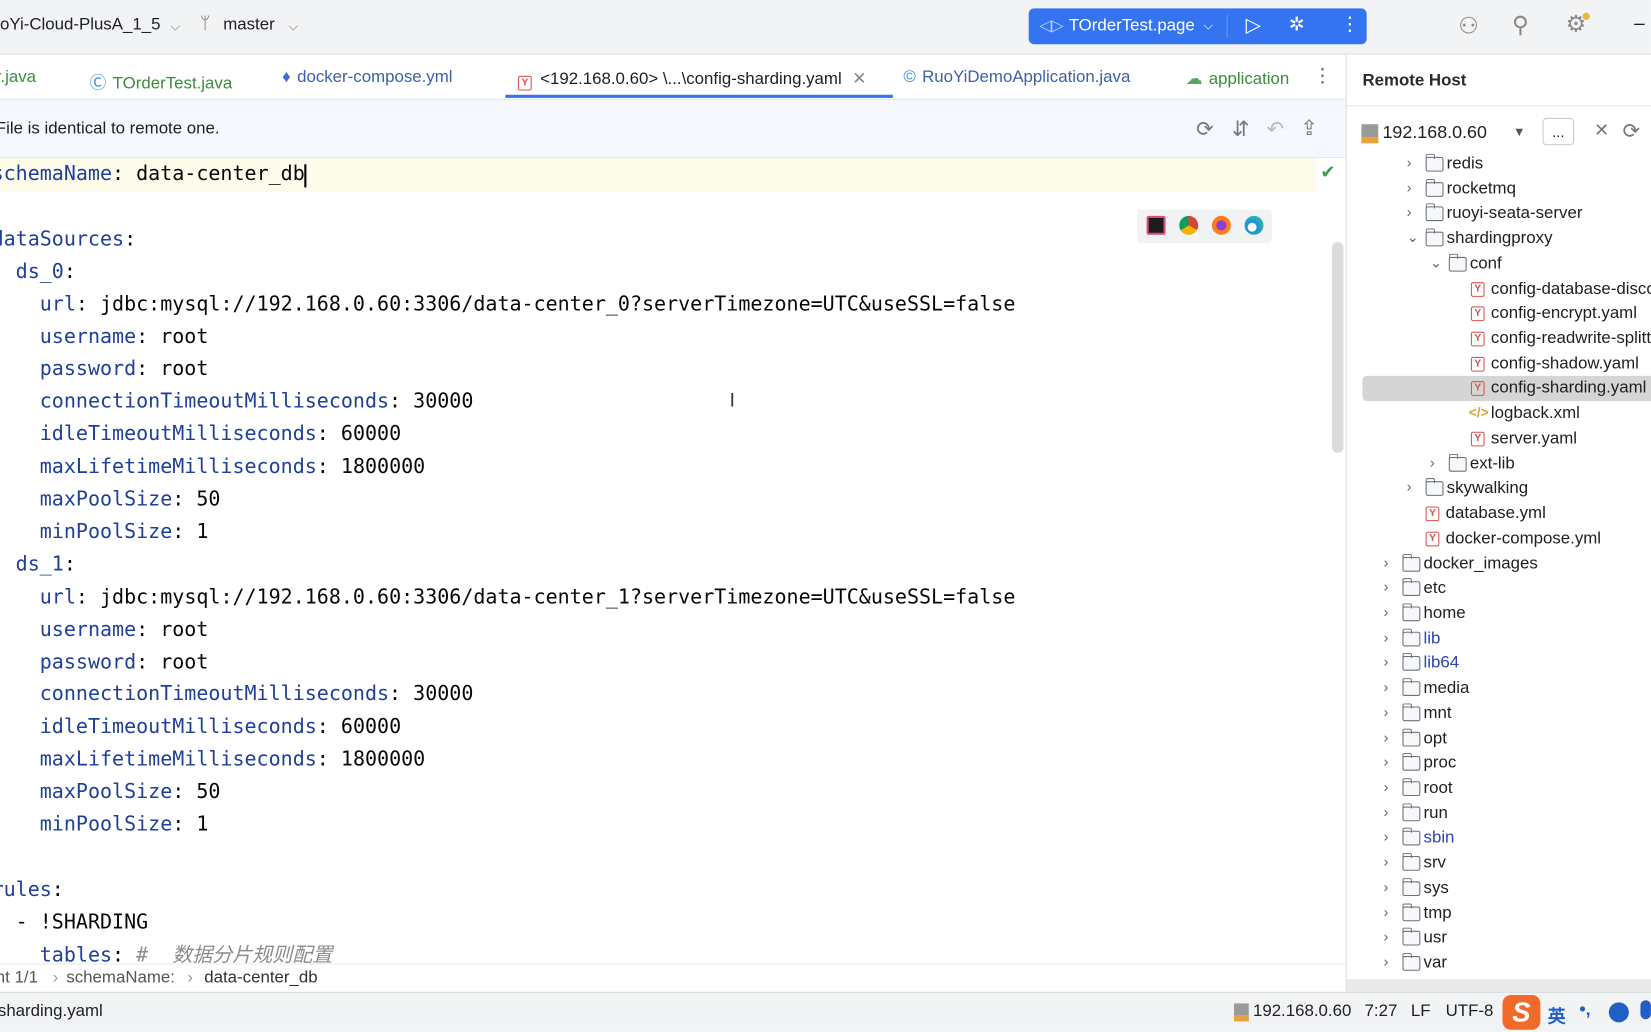 Image resolution: width=1651 pixels, height=1032 pixels. What do you see at coordinates (1521, 1012) in the screenshot?
I see `sogou-ime-icon: S` at bounding box center [1521, 1012].